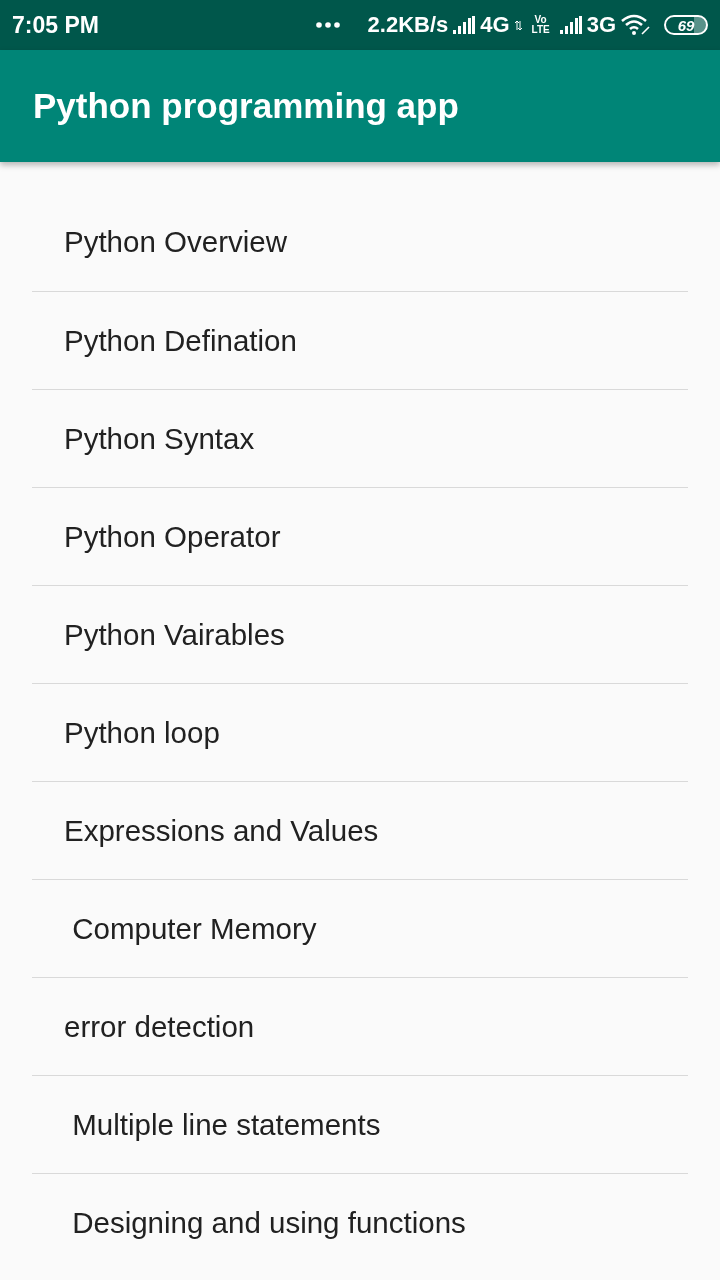 Image resolution: width=720 pixels, height=1280 pixels. I want to click on topic-item: Python Overview, so click(360, 242).